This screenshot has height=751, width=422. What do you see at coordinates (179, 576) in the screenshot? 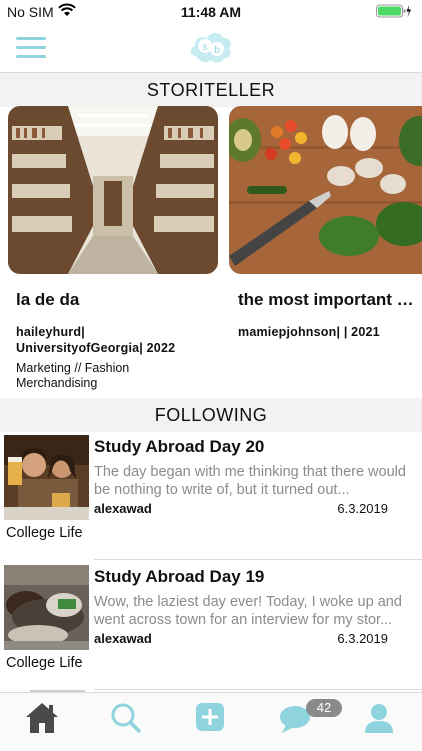
I see `feed-title: Study Abroad Day 19` at bounding box center [179, 576].